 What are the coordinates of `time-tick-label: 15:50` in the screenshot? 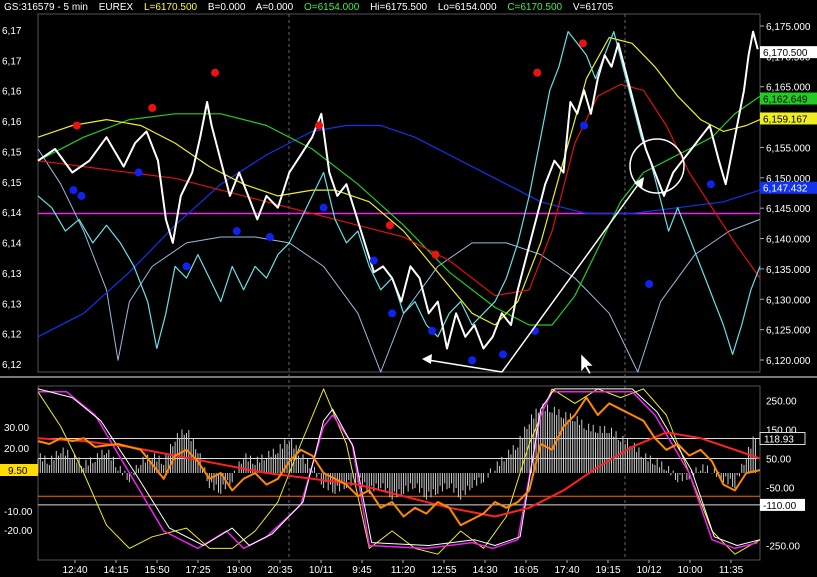 It's located at (156, 570).